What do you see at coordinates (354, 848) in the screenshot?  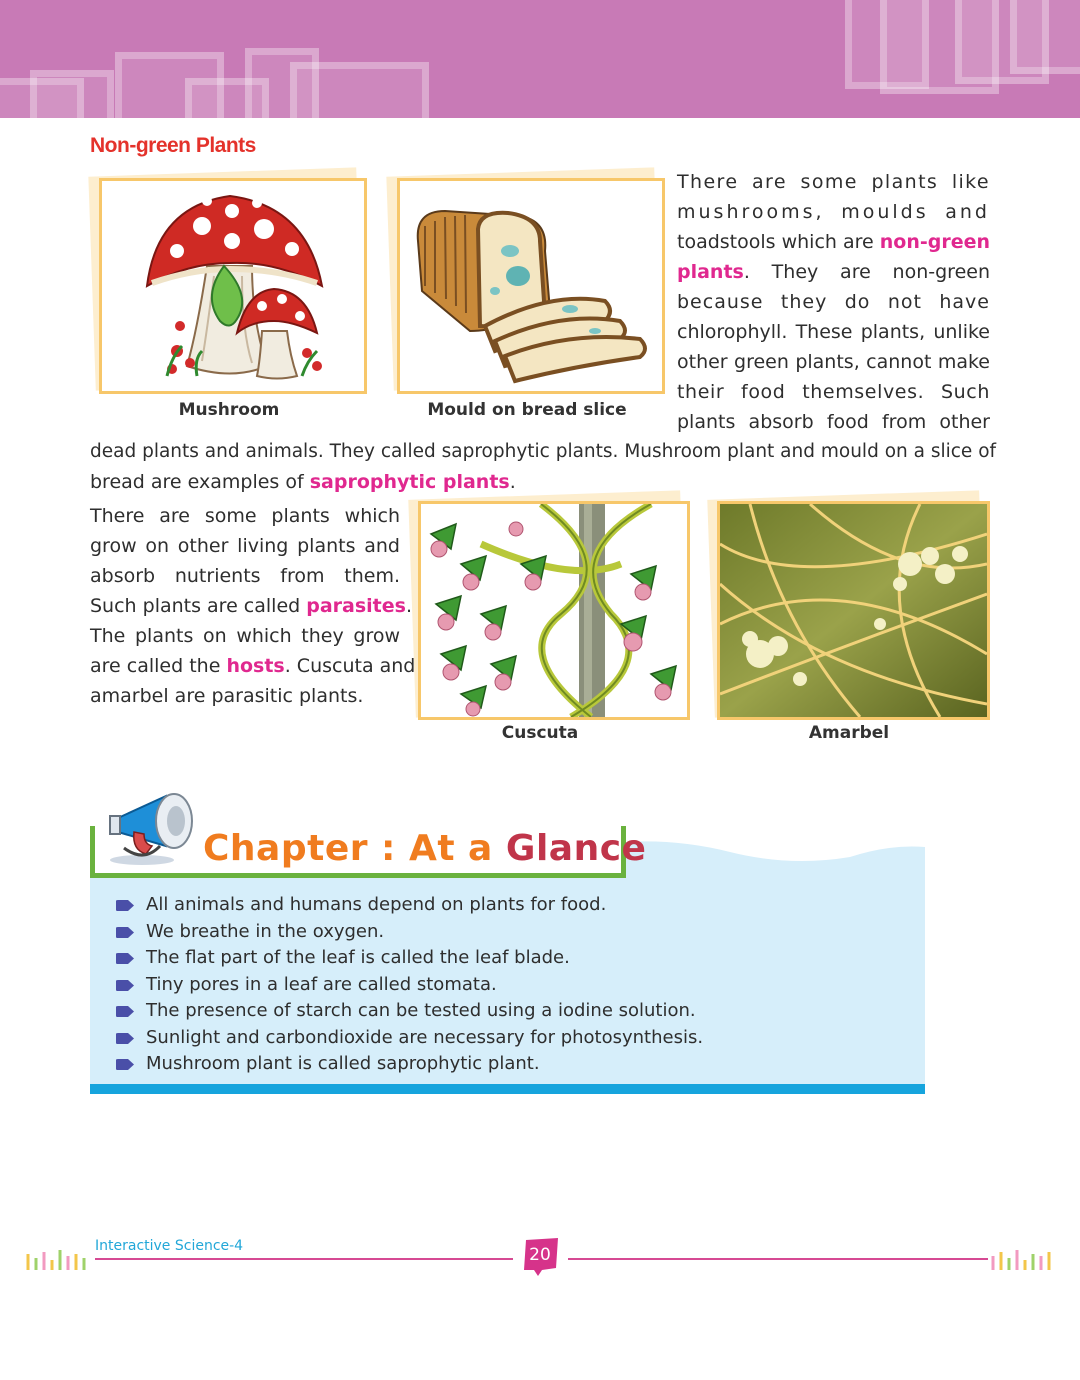 I see `glance-title-part1: Chapter : At a` at bounding box center [354, 848].